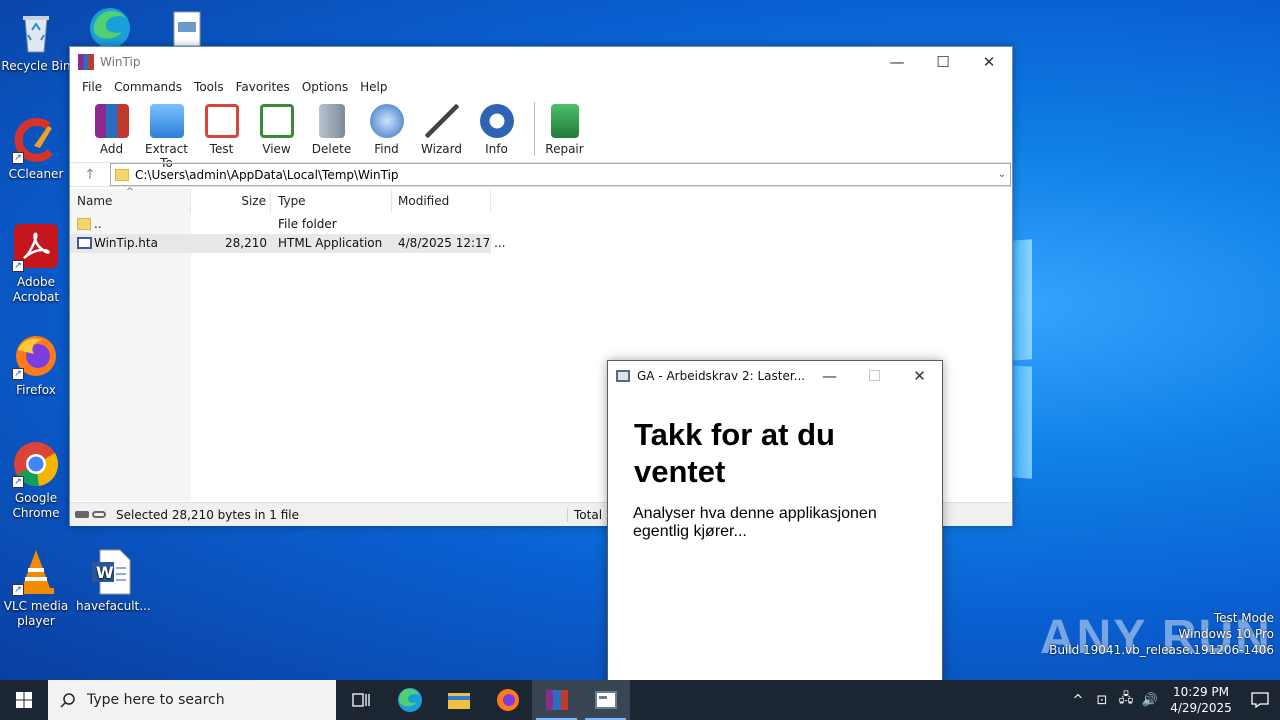  What do you see at coordinates (331, 201) in the screenshot?
I see `column-header-type: Type` at bounding box center [331, 201].